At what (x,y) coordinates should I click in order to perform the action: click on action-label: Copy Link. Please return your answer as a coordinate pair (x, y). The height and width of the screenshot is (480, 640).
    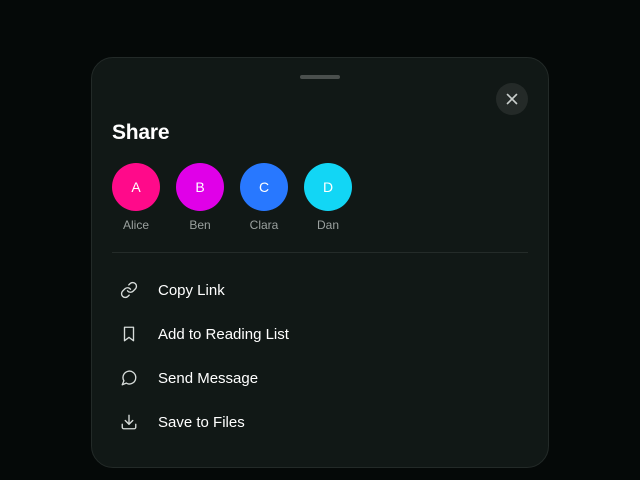
    Looking at the image, I should click on (191, 290).